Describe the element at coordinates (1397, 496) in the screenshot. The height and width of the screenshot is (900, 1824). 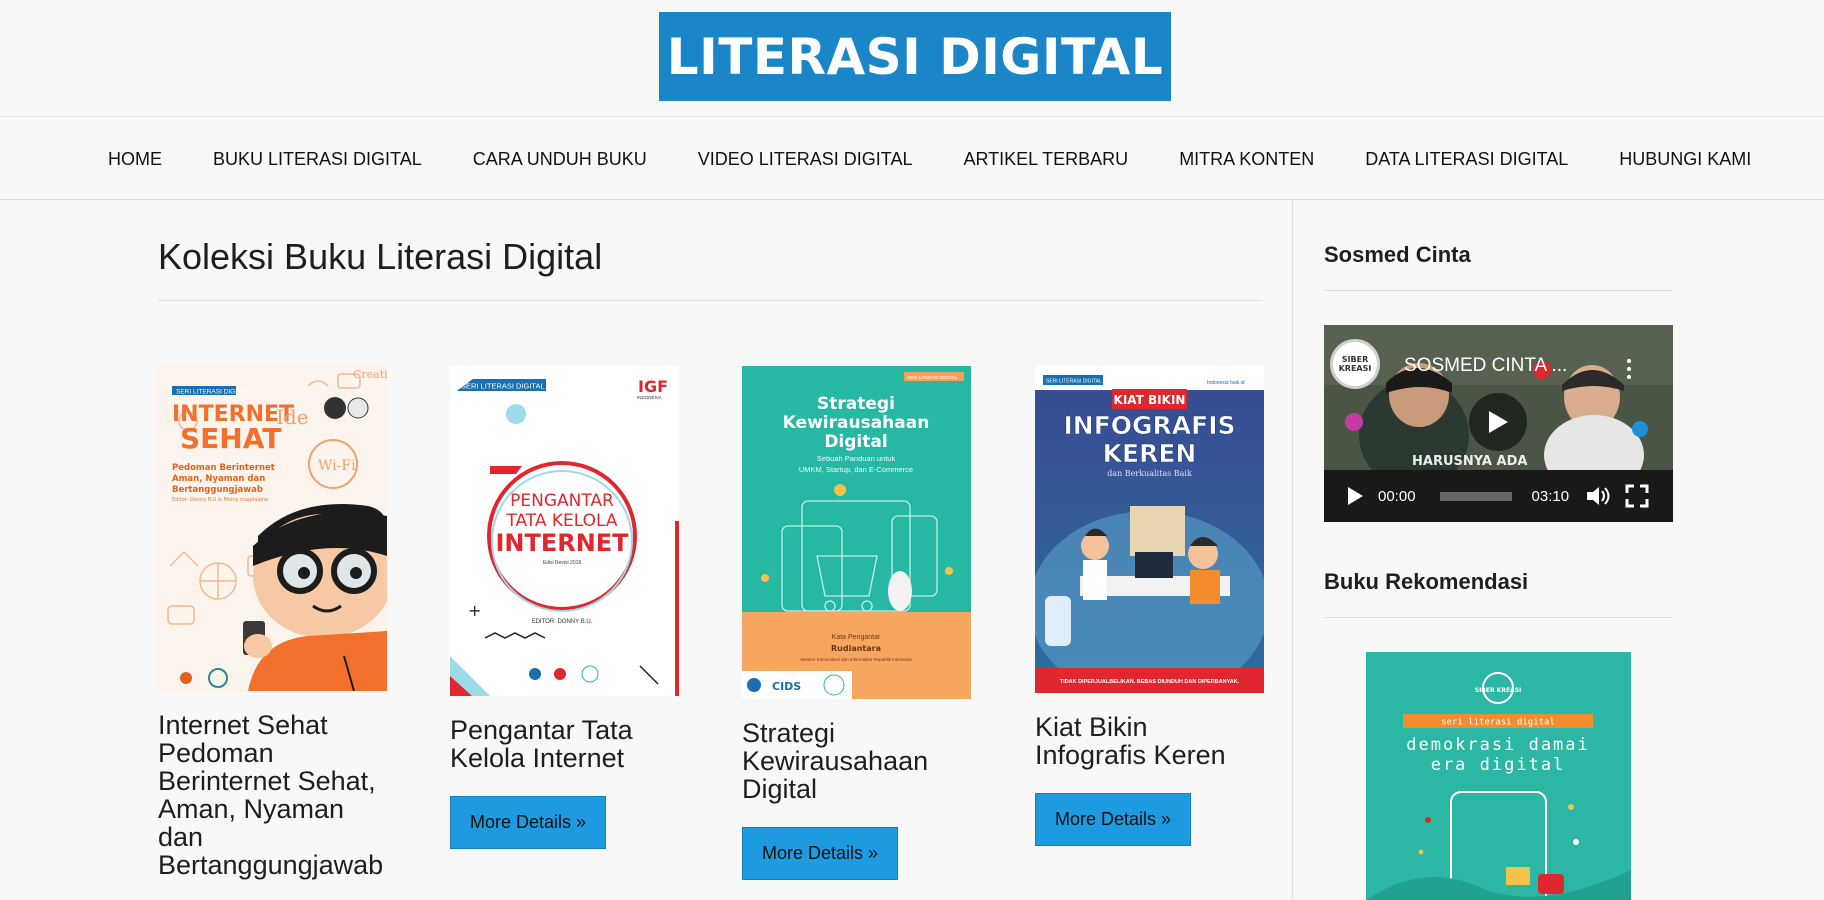
I see `video-current-time: 00:00` at that location.